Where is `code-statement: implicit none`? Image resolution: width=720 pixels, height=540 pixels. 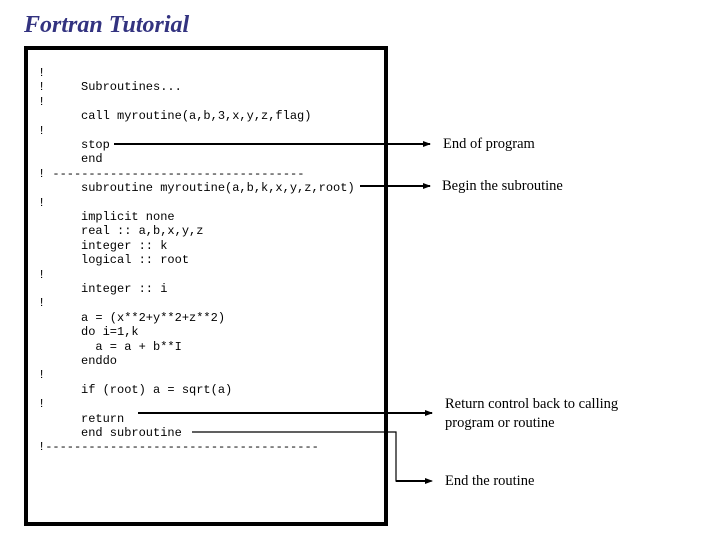 code-statement: implicit none is located at coordinates (128, 217).